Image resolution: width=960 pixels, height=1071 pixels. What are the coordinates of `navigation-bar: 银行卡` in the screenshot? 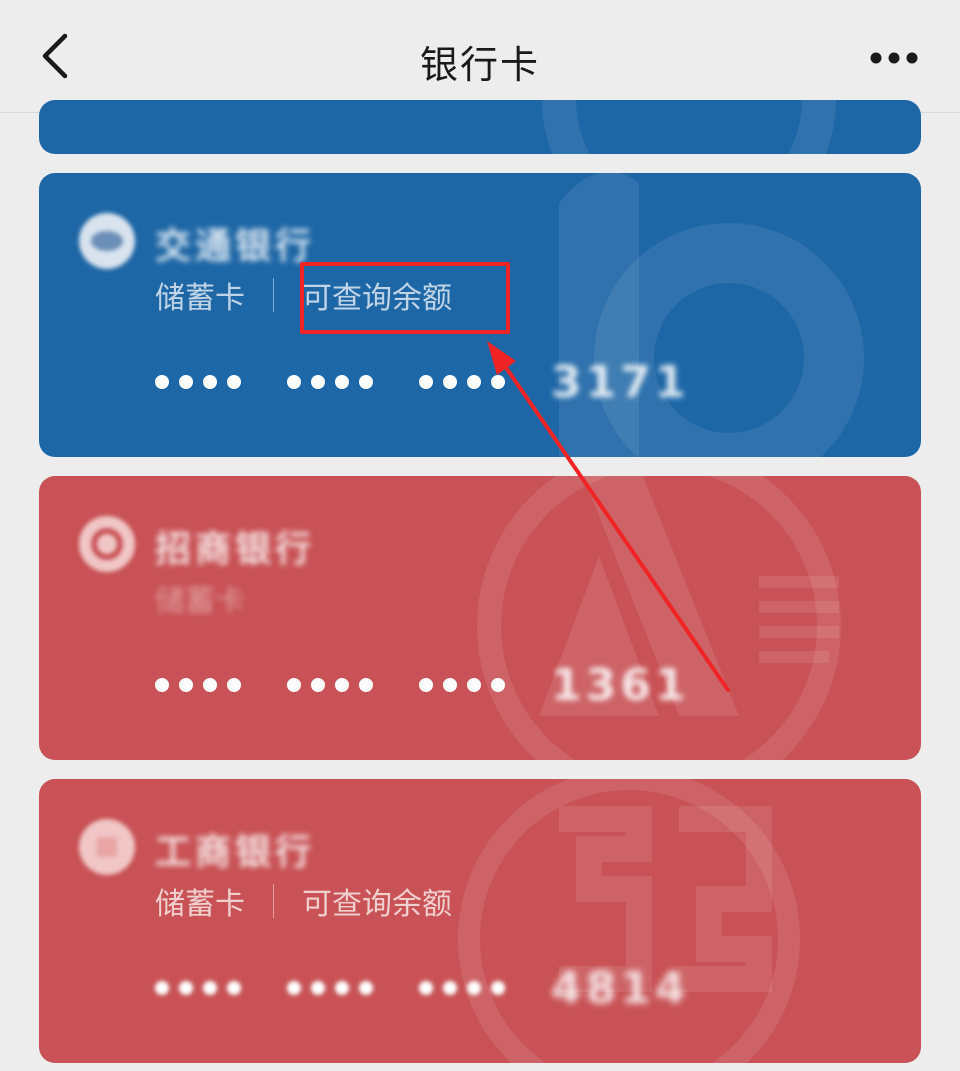 It's located at (480, 56).